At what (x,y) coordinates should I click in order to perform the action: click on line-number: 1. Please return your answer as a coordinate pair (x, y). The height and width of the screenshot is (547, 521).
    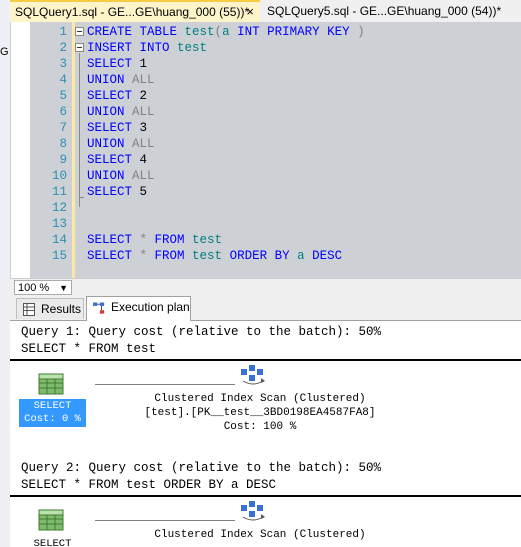
    Looking at the image, I should click on (63, 32).